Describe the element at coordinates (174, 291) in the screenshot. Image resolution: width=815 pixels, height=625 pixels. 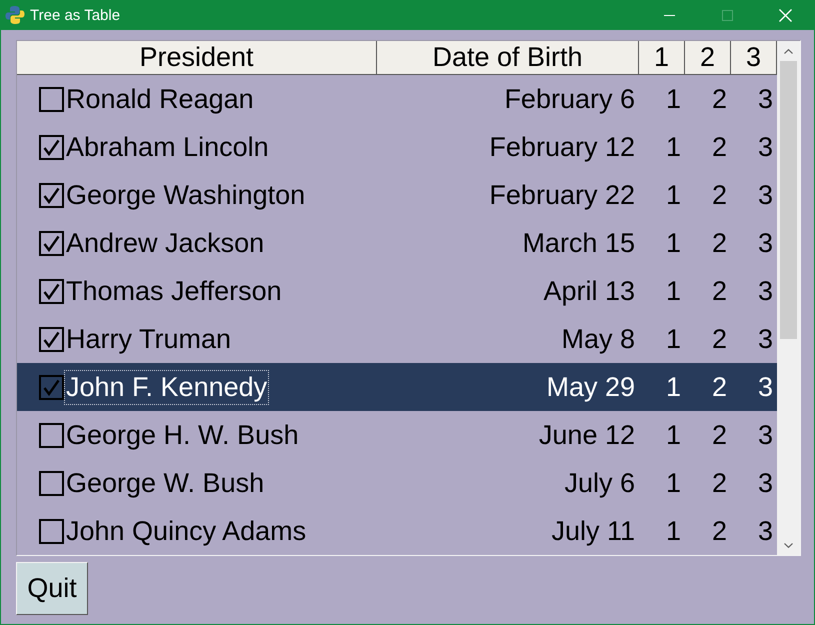
I see `president-name: Thomas Jefferson` at that location.